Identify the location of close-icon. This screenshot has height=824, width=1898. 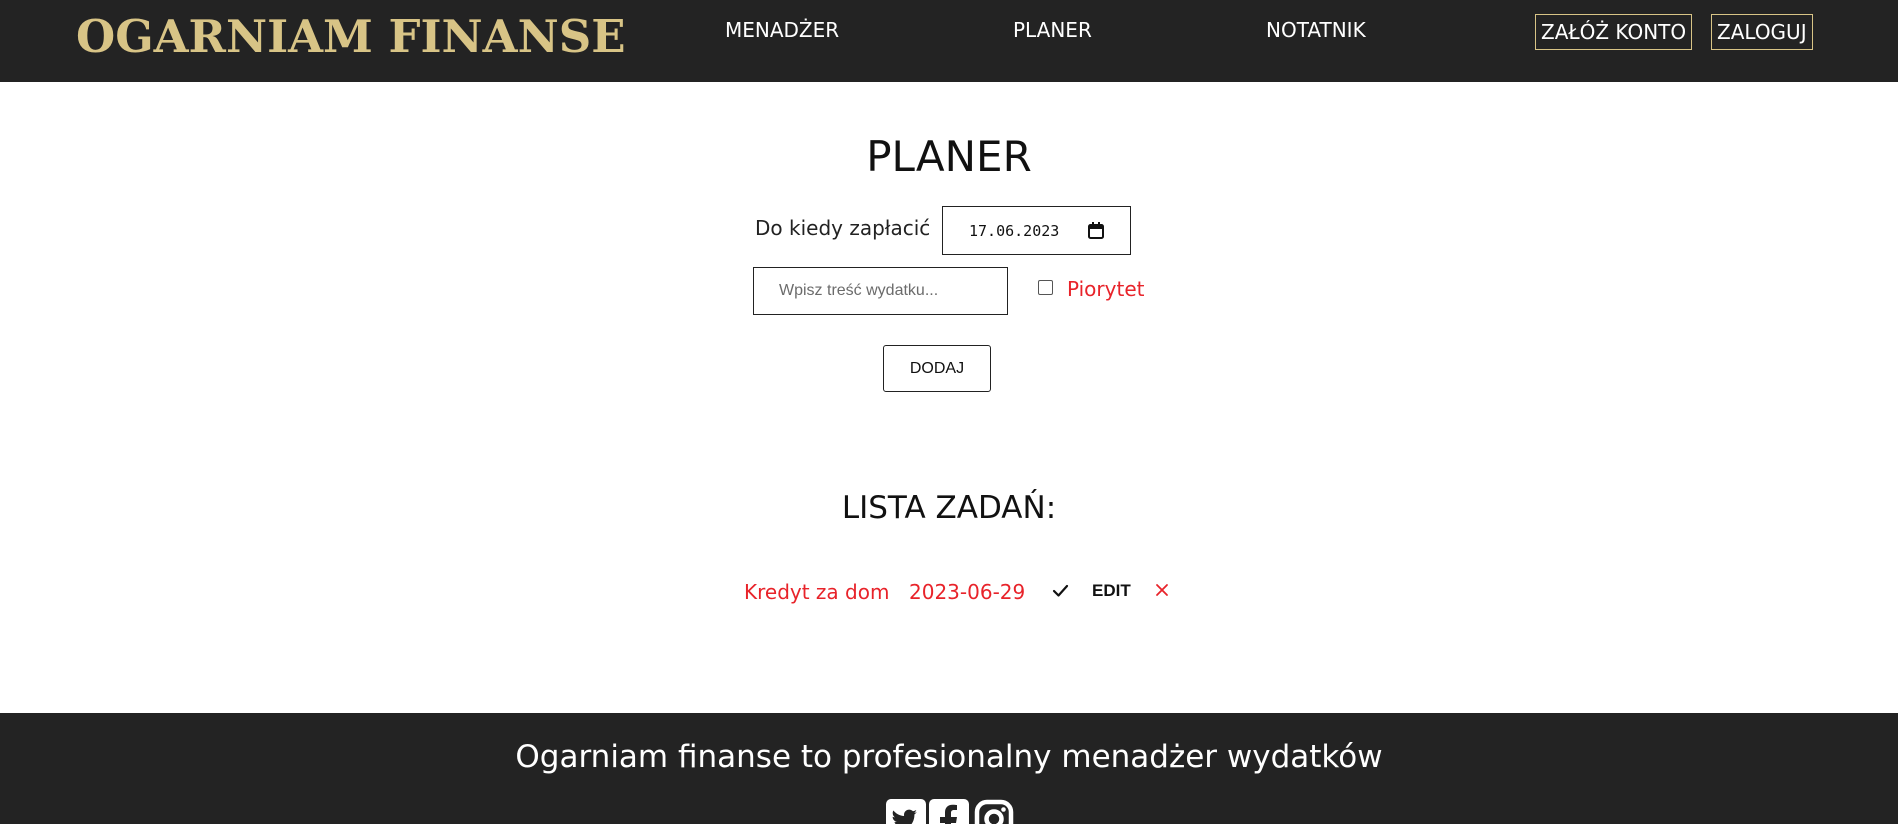
(1162, 590).